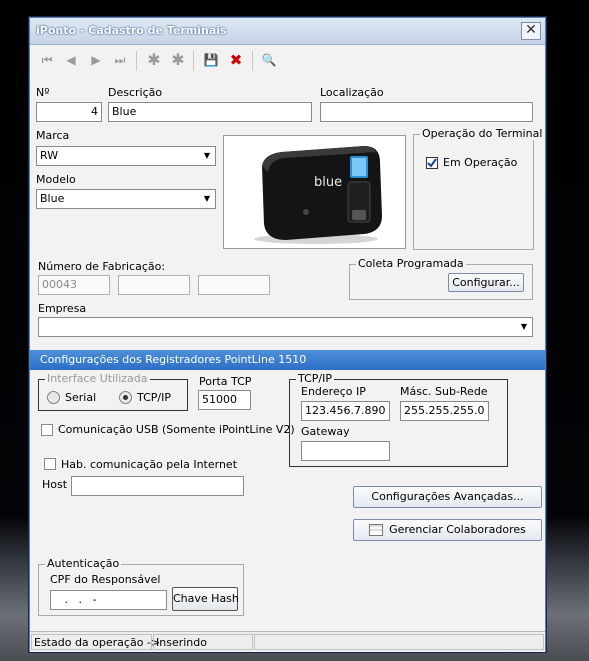 This screenshot has height=661, width=589. Describe the element at coordinates (97, 378) in the screenshot. I see `interface-group-label: Interface Utilizada` at that location.